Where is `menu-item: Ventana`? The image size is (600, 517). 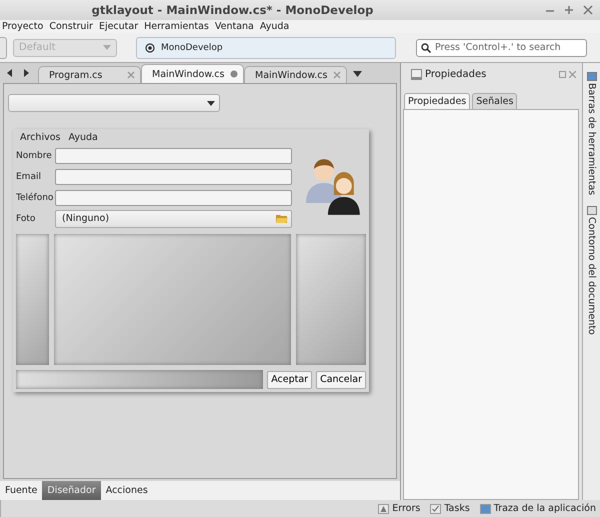
menu-item: Ventana is located at coordinates (234, 26).